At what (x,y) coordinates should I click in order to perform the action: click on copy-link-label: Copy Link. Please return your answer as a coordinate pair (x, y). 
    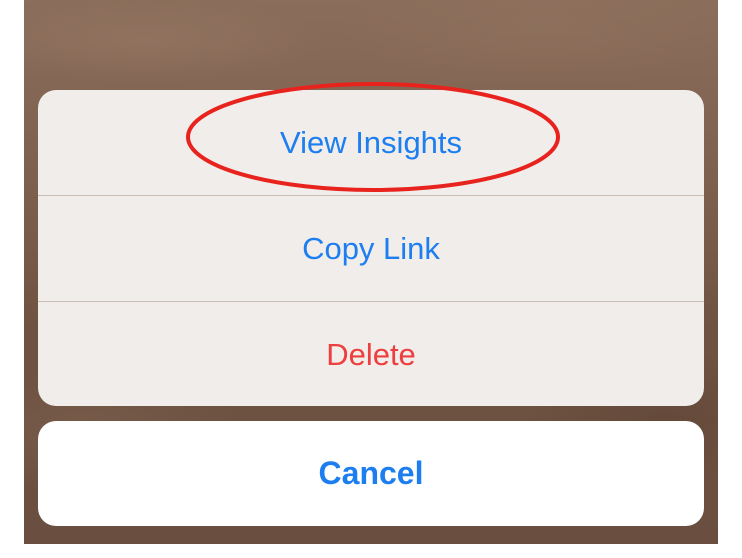
    Looking at the image, I should click on (371, 248).